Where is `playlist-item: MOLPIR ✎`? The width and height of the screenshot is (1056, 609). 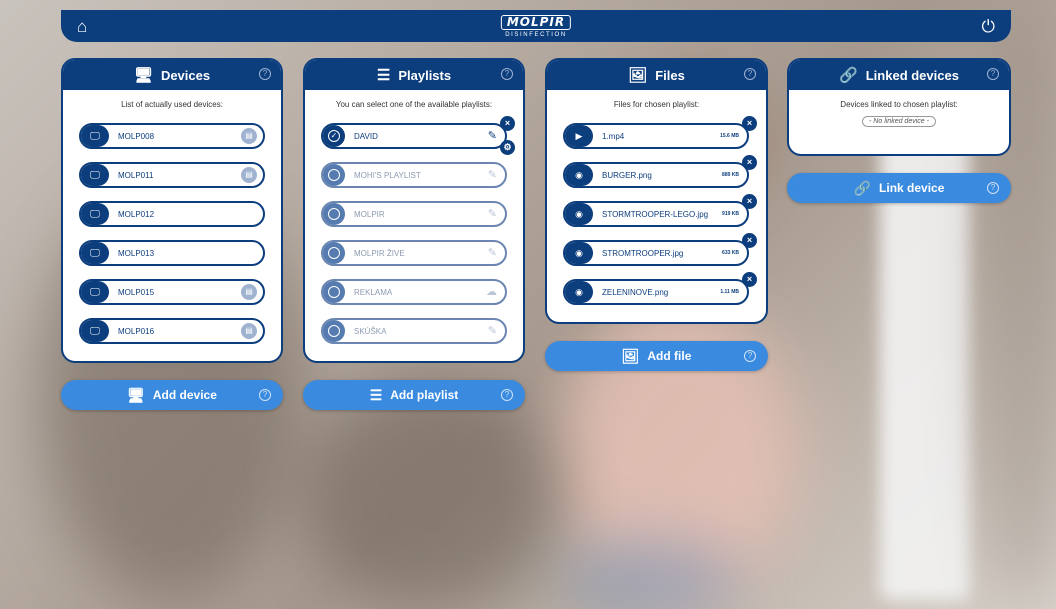 playlist-item: MOLPIR ✎ is located at coordinates (414, 214).